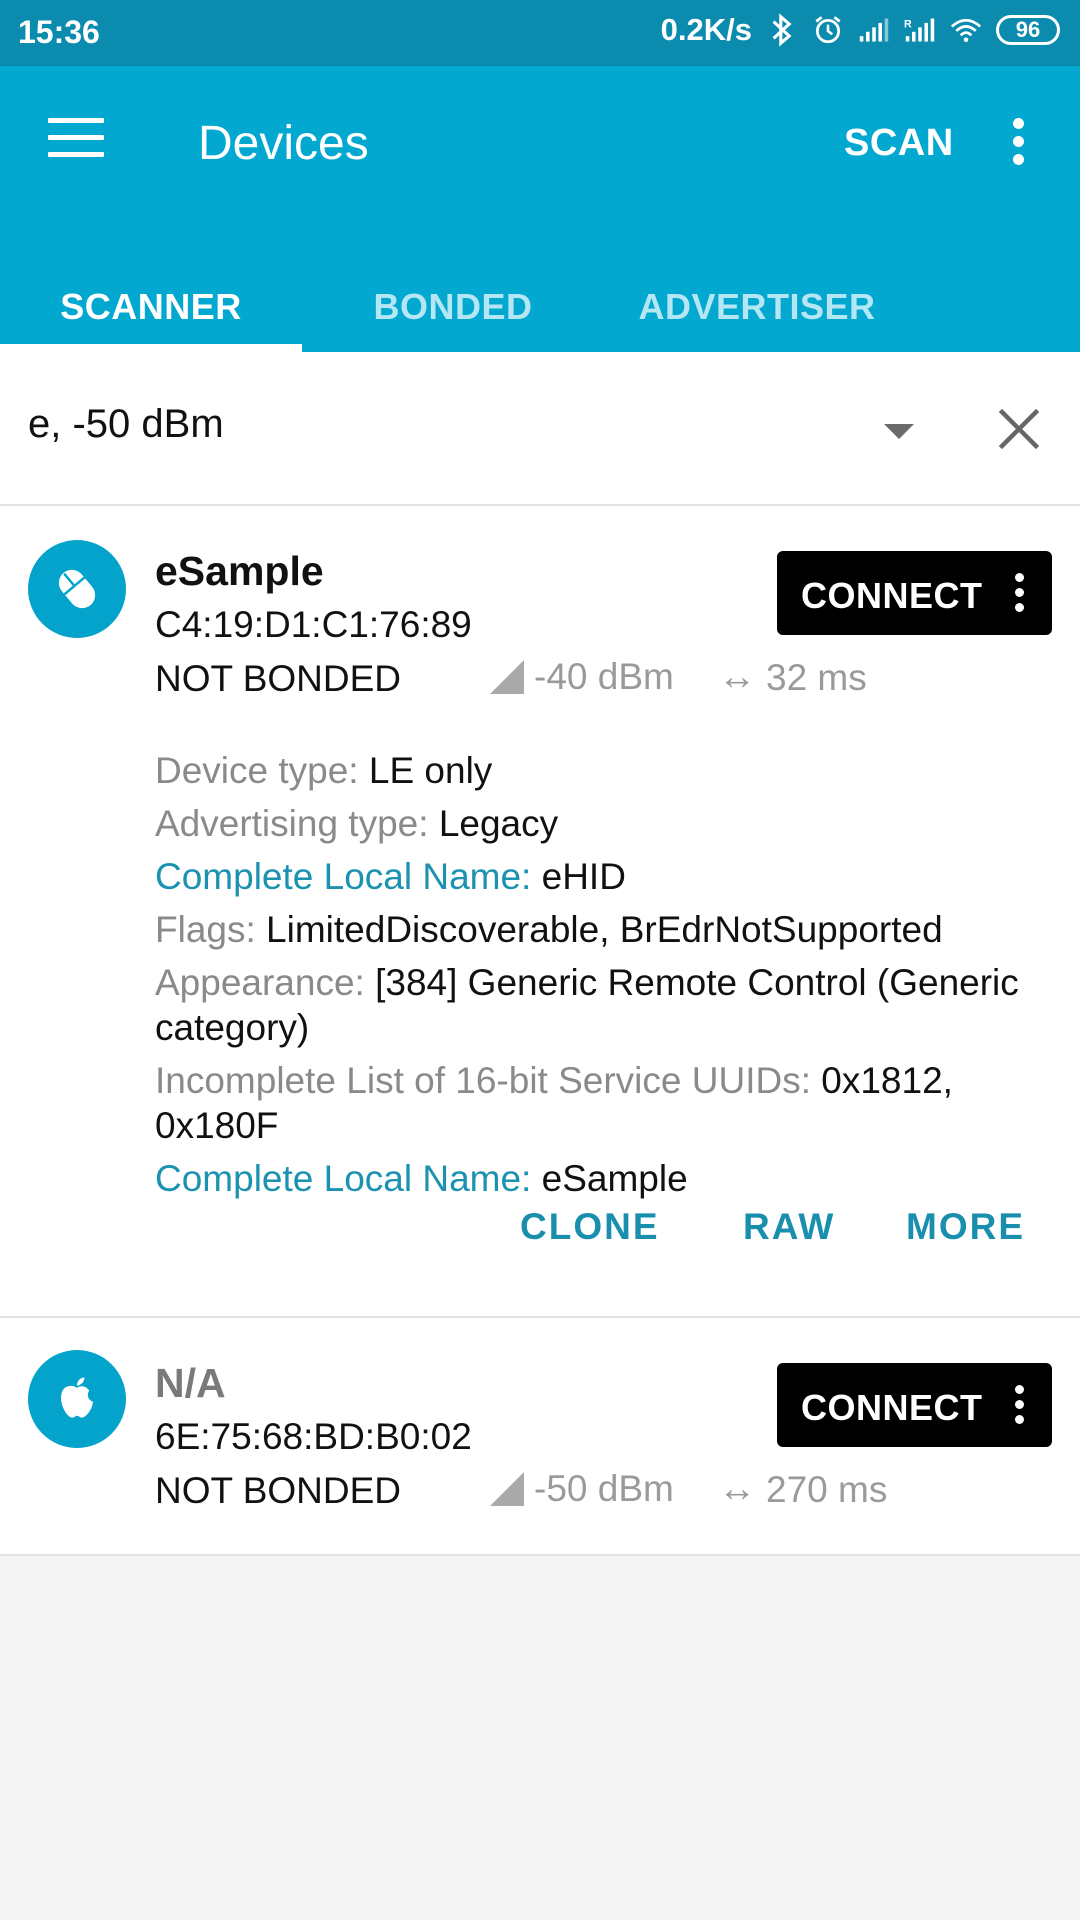  What do you see at coordinates (540, 209) in the screenshot?
I see `app-bar: Devices SCAN SCANNER BONDED ADVERTISER` at bounding box center [540, 209].